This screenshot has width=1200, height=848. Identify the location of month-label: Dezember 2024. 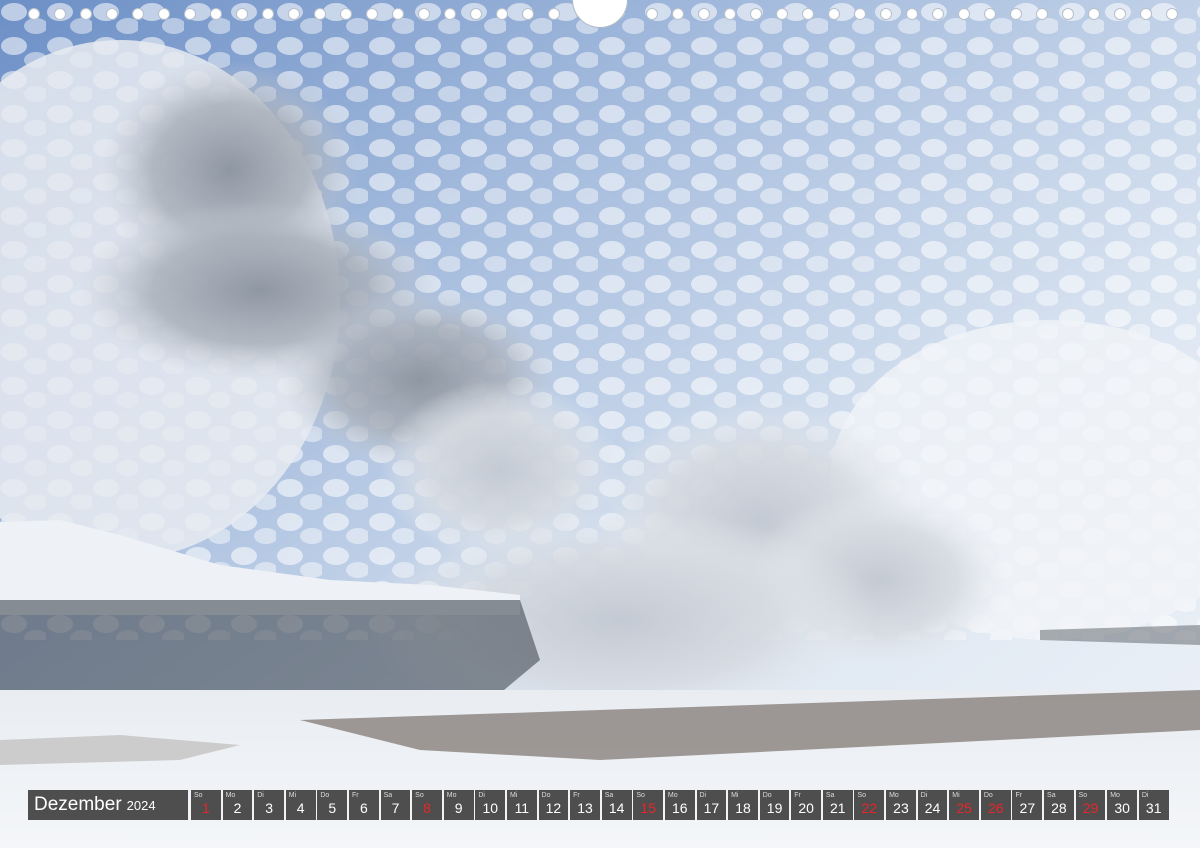
(108, 805).